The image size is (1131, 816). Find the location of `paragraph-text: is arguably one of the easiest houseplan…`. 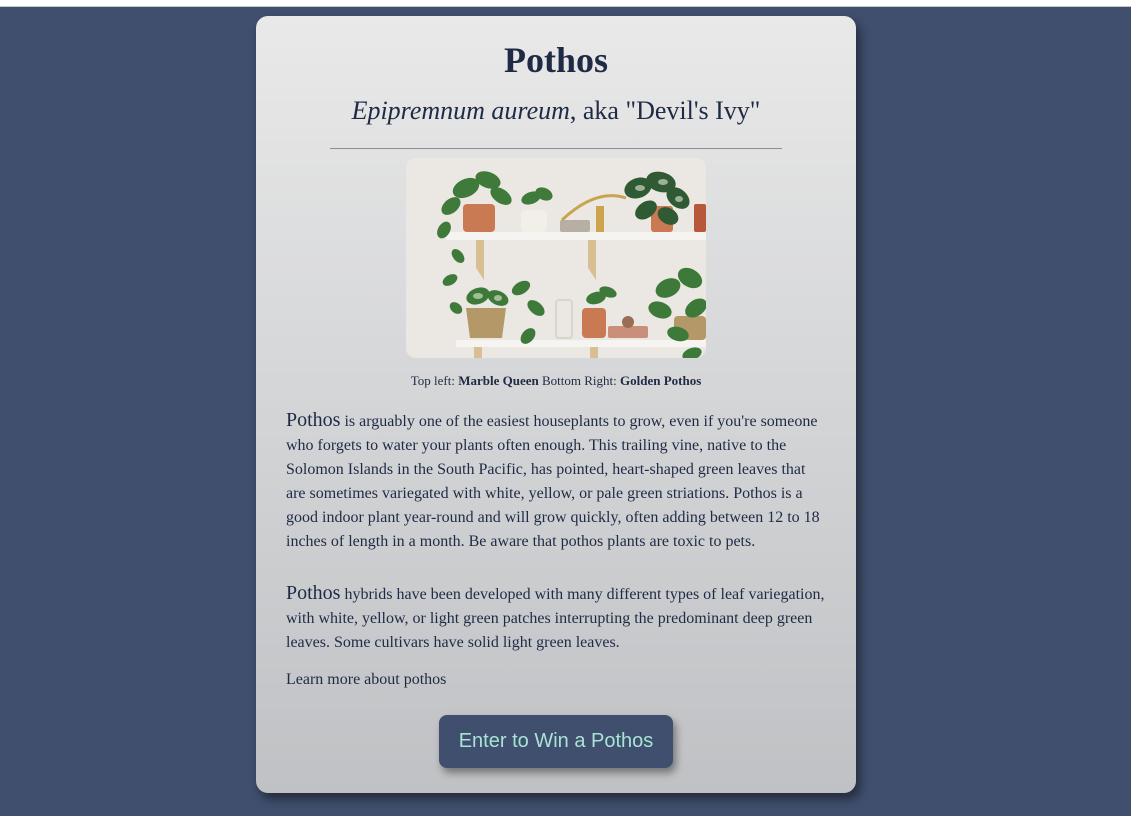

paragraph-text: is arguably one of the easiest houseplan… is located at coordinates (553, 481).